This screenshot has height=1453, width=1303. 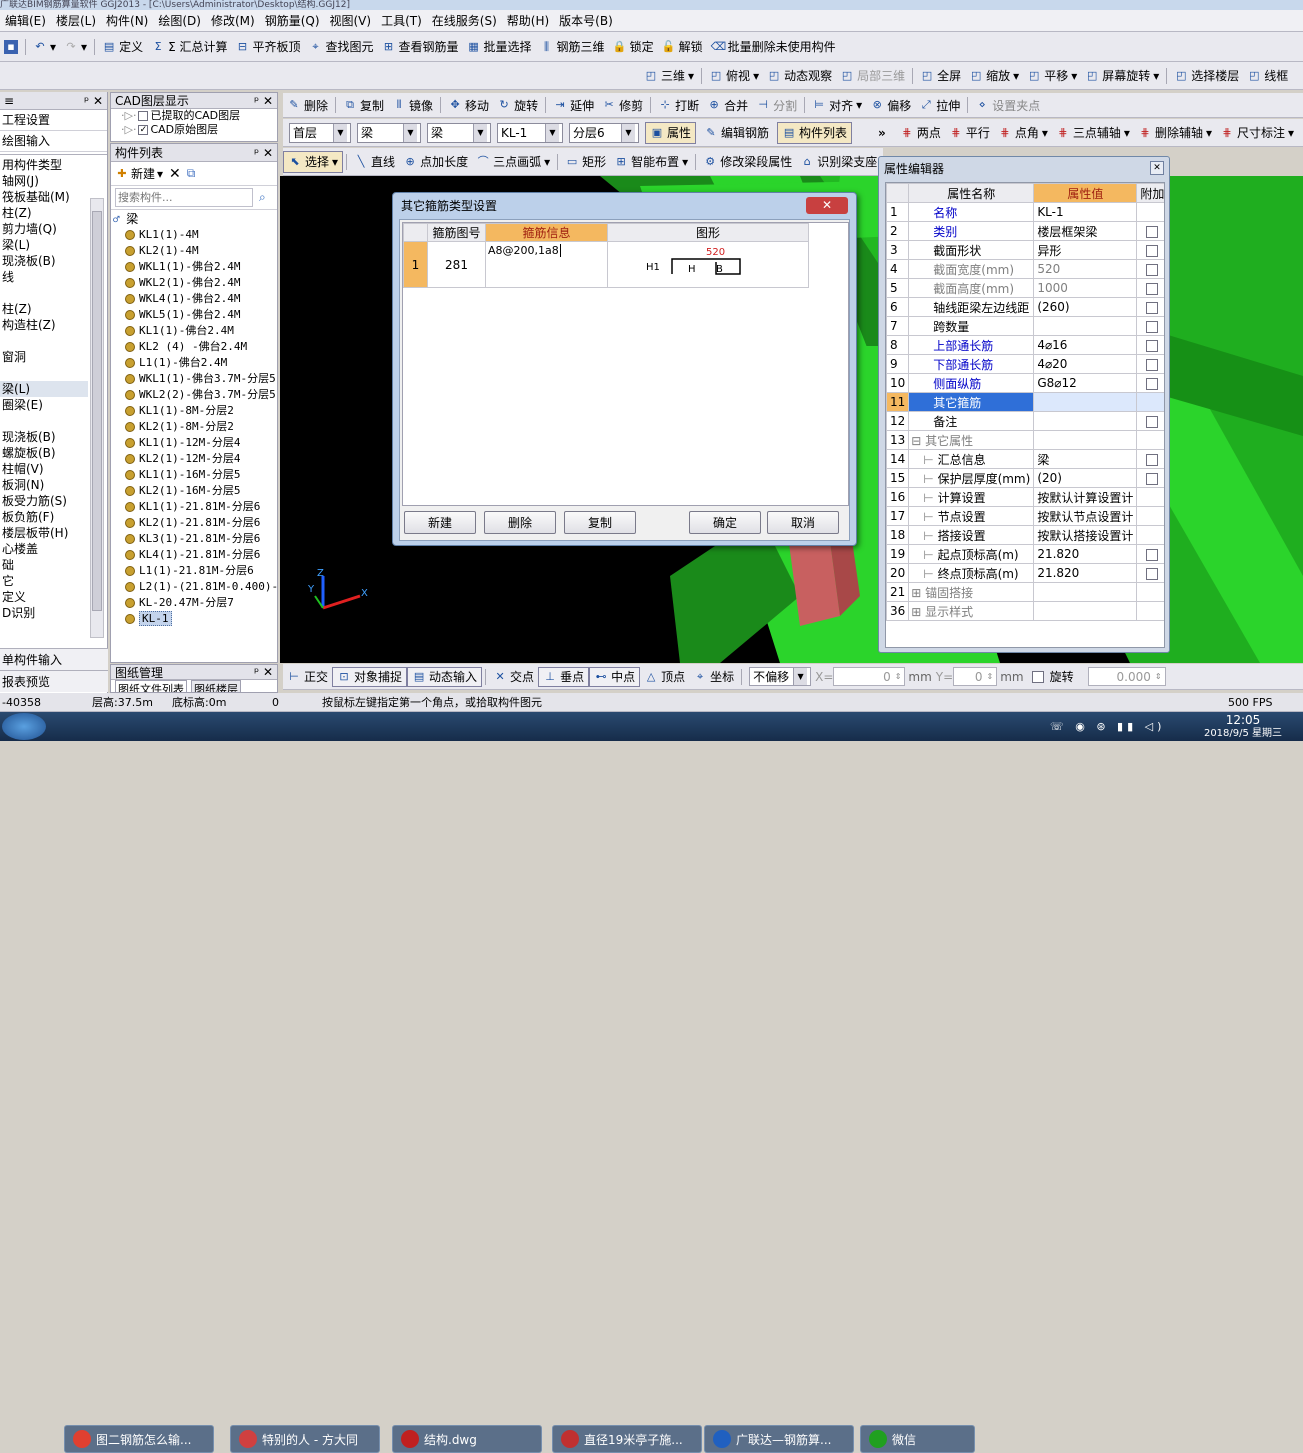 I want to click on delete-icon: ✕, so click(x=175, y=174).